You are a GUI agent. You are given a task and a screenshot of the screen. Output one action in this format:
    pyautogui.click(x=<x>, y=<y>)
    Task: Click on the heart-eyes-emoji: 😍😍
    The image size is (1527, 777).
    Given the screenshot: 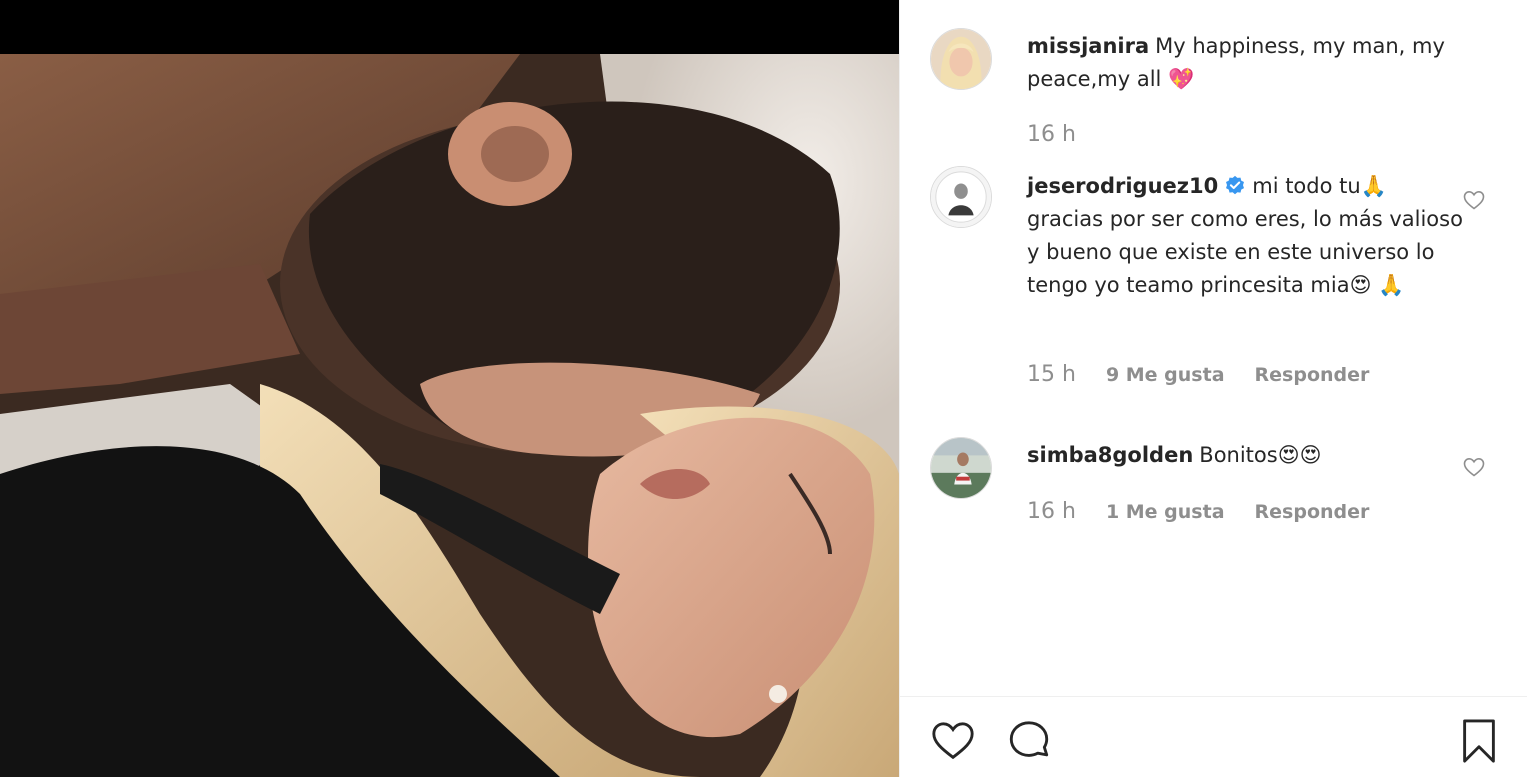 What is the action you would take?
    pyautogui.click(x=1299, y=455)
    